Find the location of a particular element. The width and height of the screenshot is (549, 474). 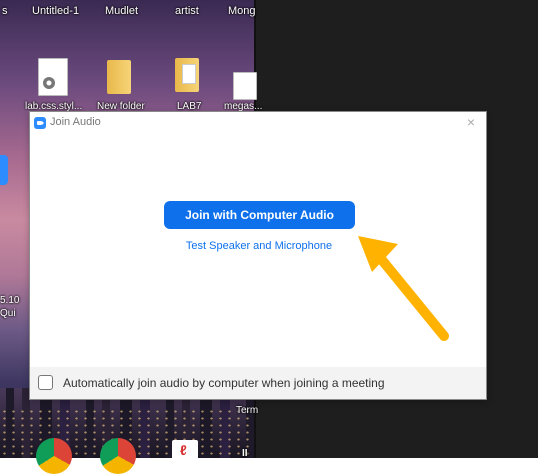

arrow-shaft is located at coordinates (413, 298).